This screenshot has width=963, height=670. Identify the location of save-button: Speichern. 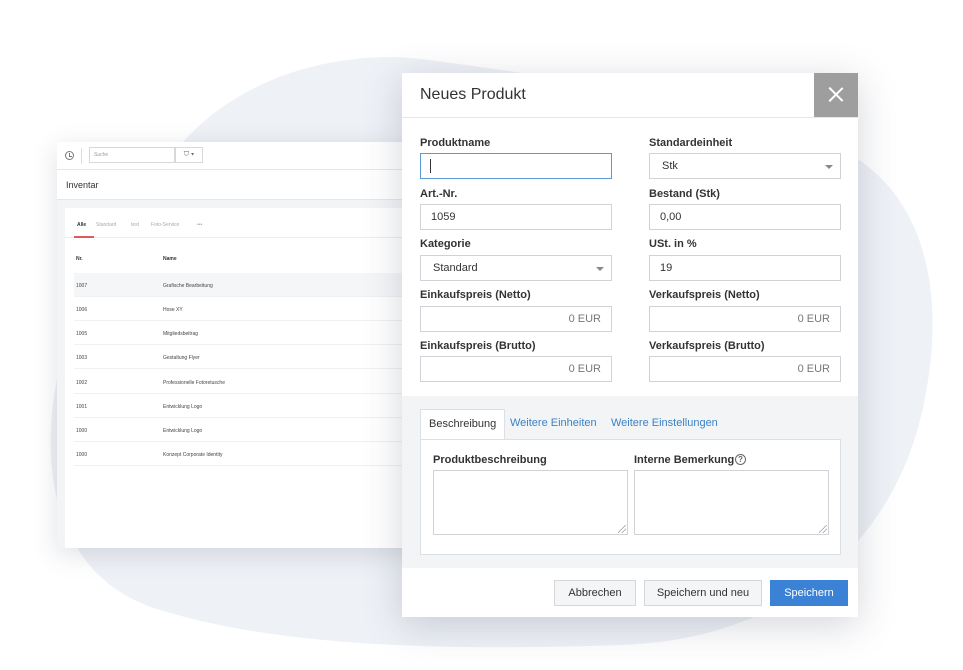
(809, 593).